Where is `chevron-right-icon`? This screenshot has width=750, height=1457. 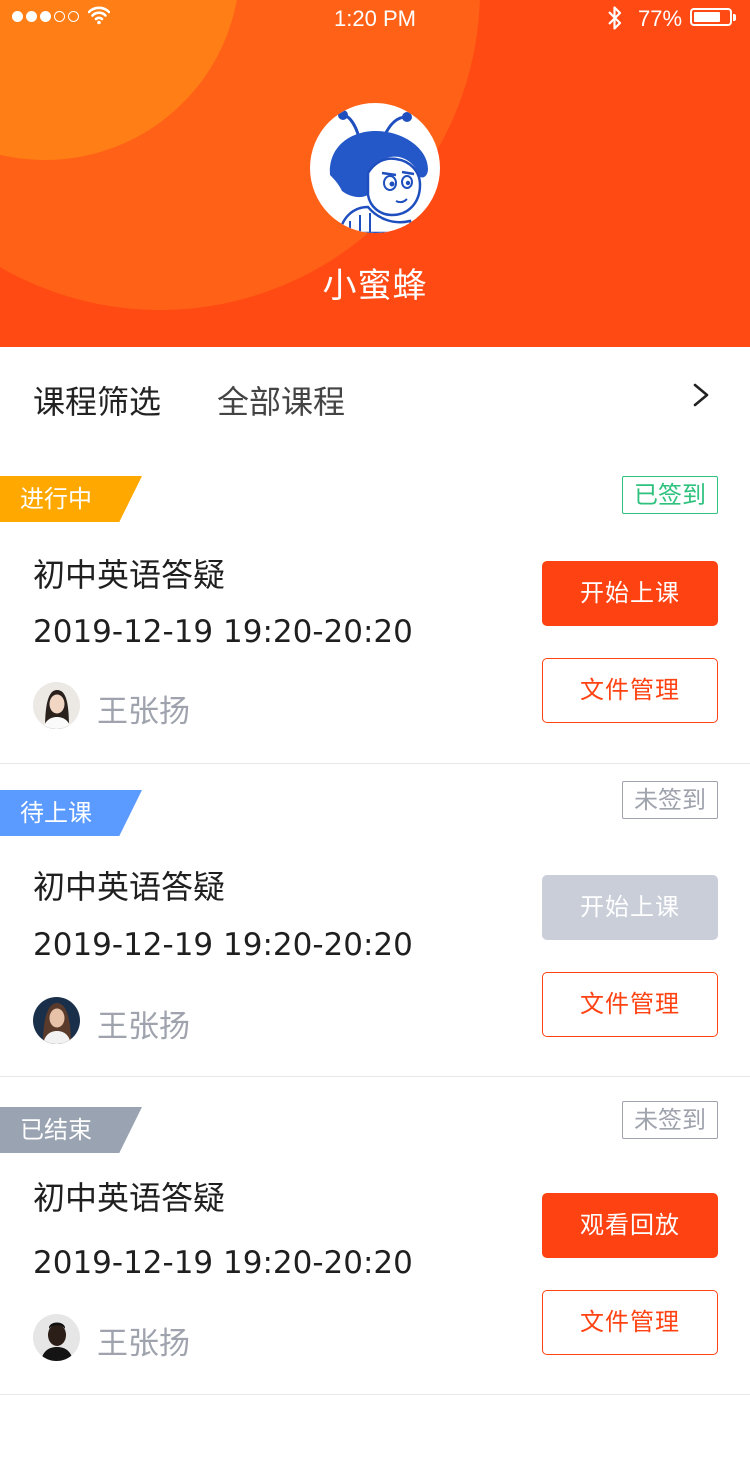 chevron-right-icon is located at coordinates (701, 395).